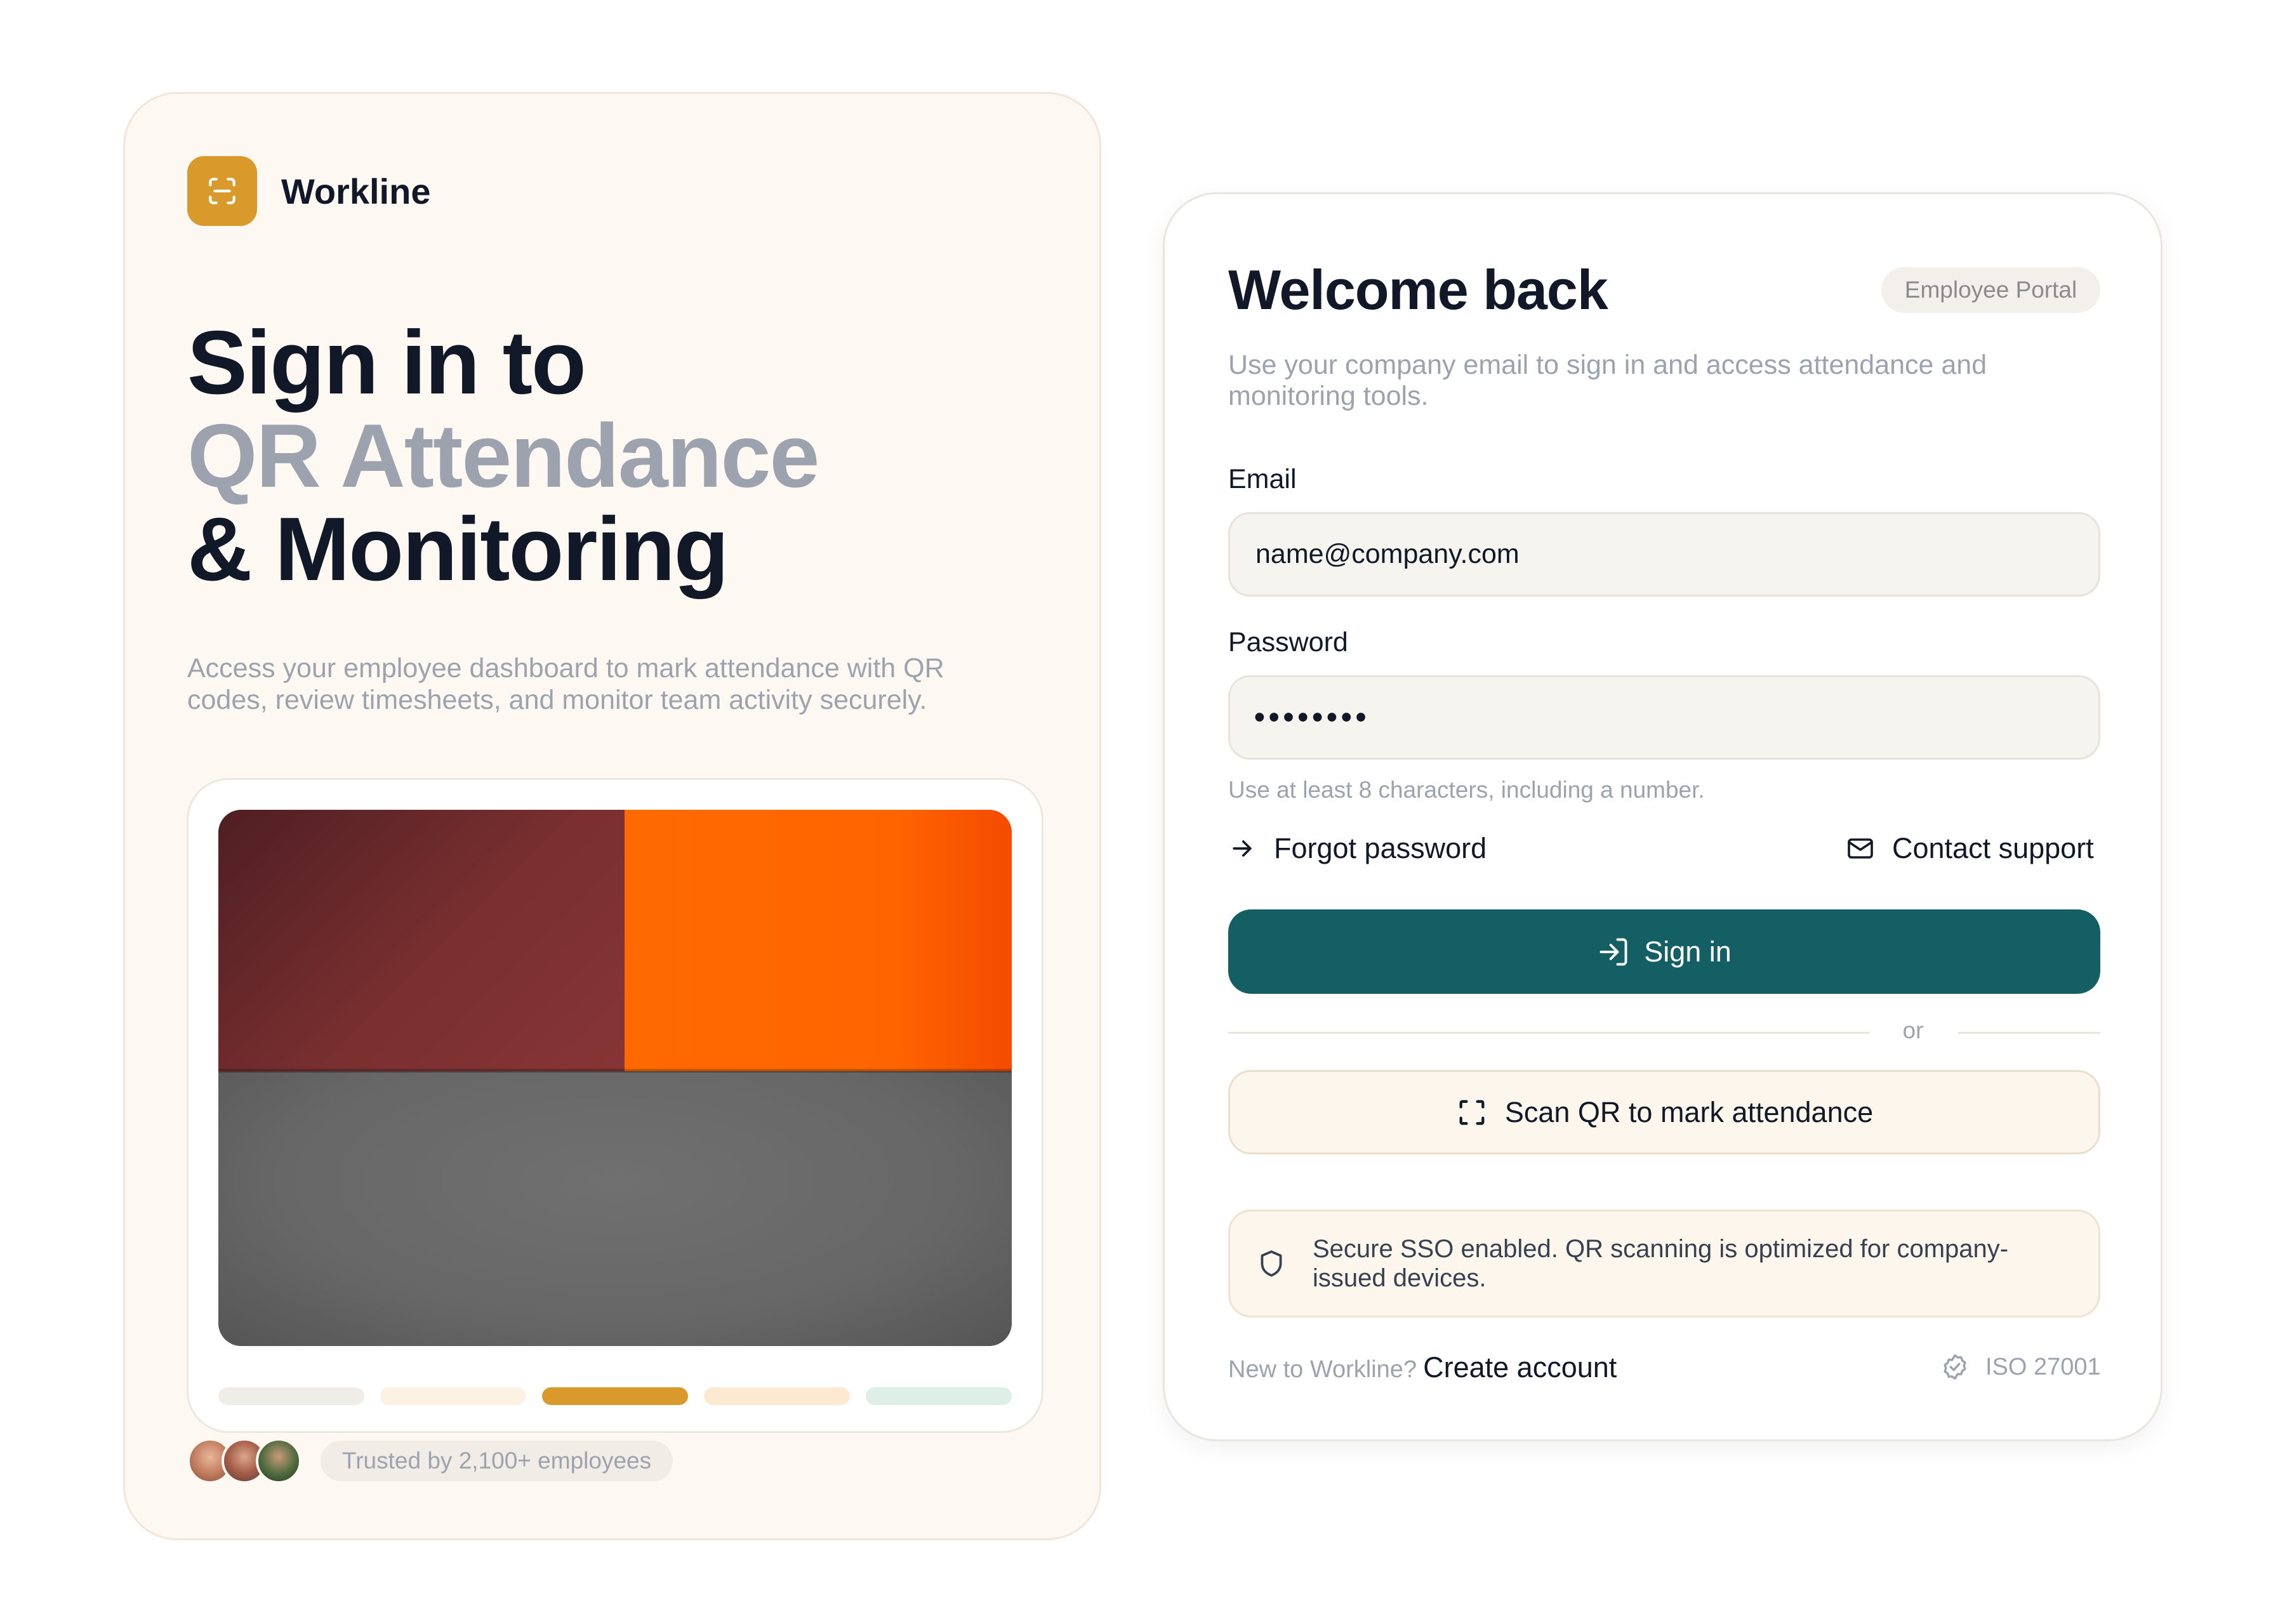 The height and width of the screenshot is (1624, 2285). I want to click on brand: Workline, so click(308, 191).